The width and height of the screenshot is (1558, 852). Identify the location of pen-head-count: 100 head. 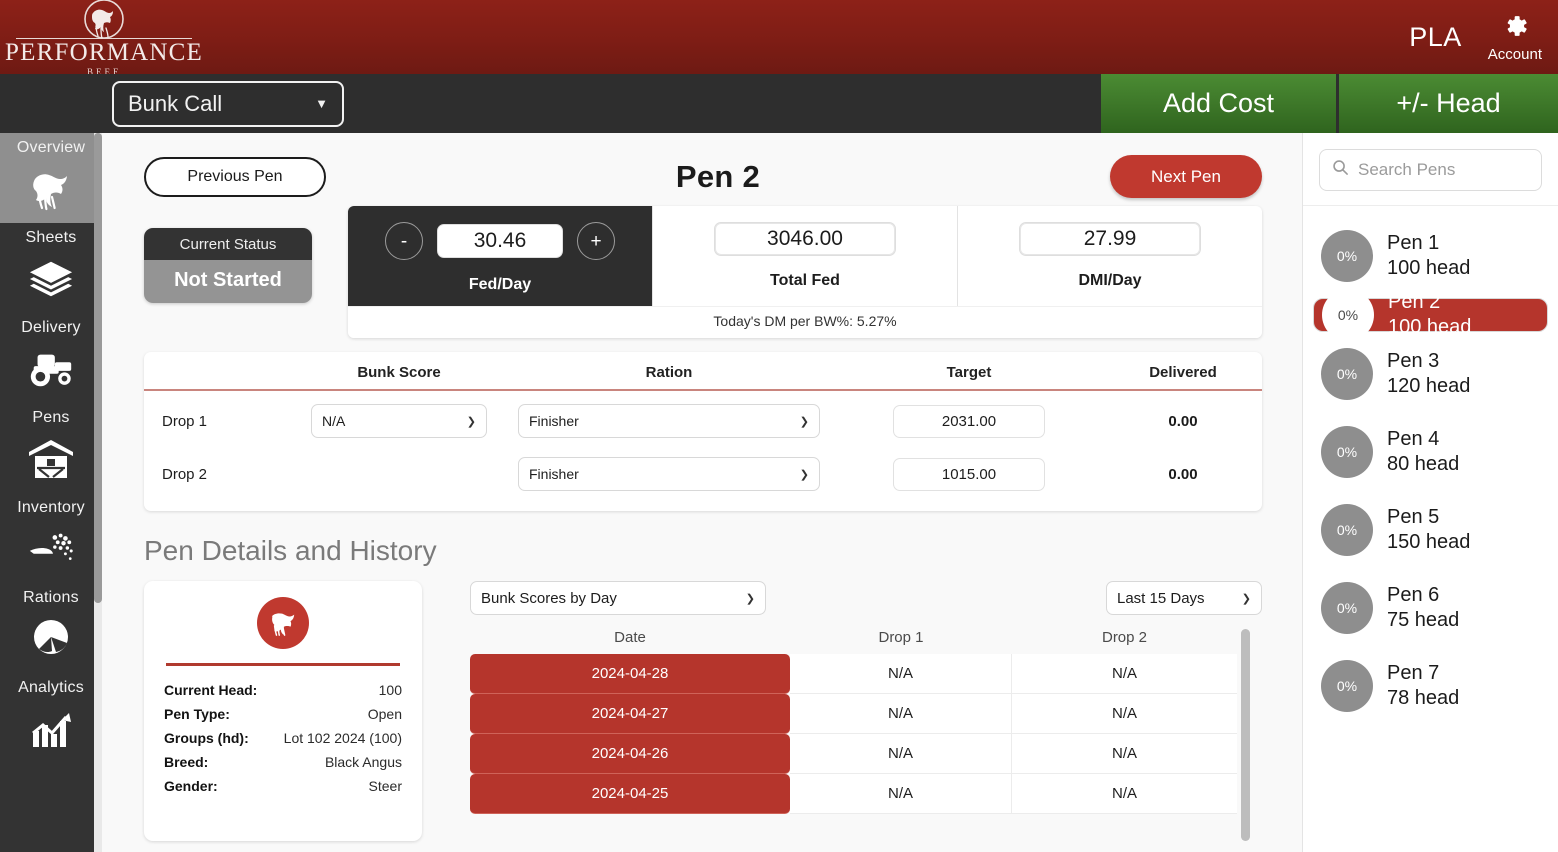
(1430, 327).